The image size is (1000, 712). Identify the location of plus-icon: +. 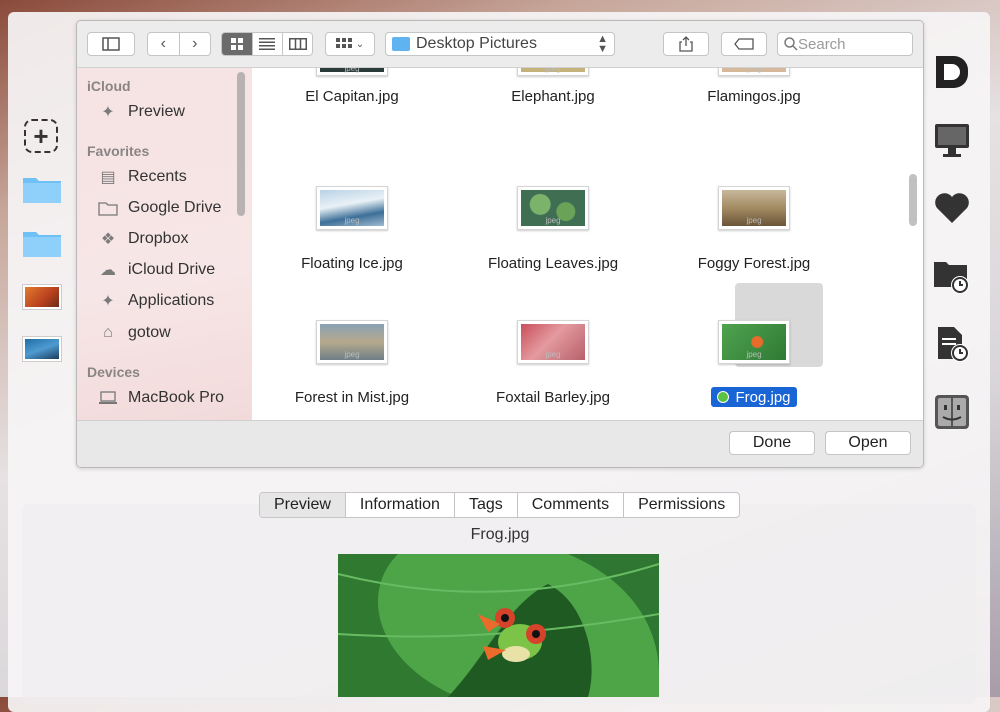
(41, 136).